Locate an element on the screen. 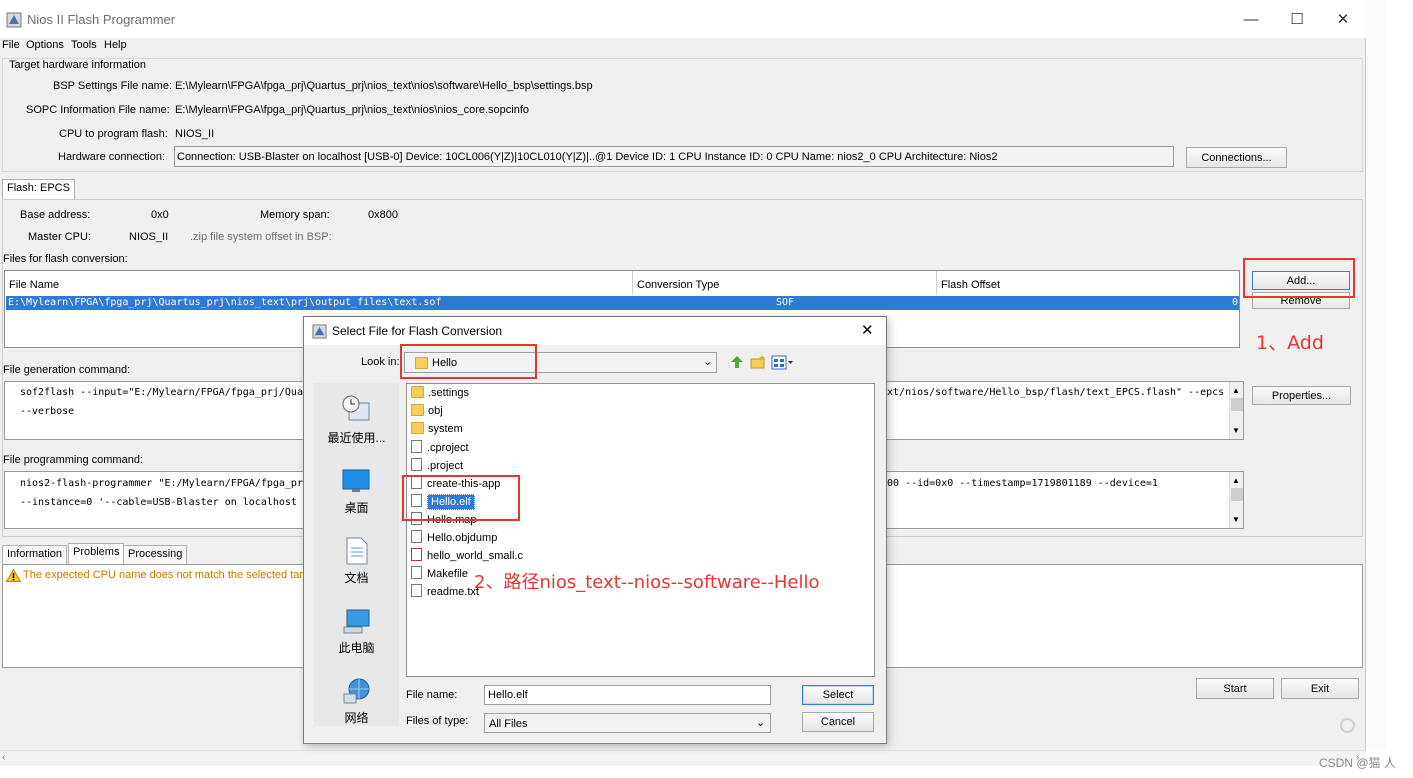  cancel-button: Cancel is located at coordinates (838, 722).